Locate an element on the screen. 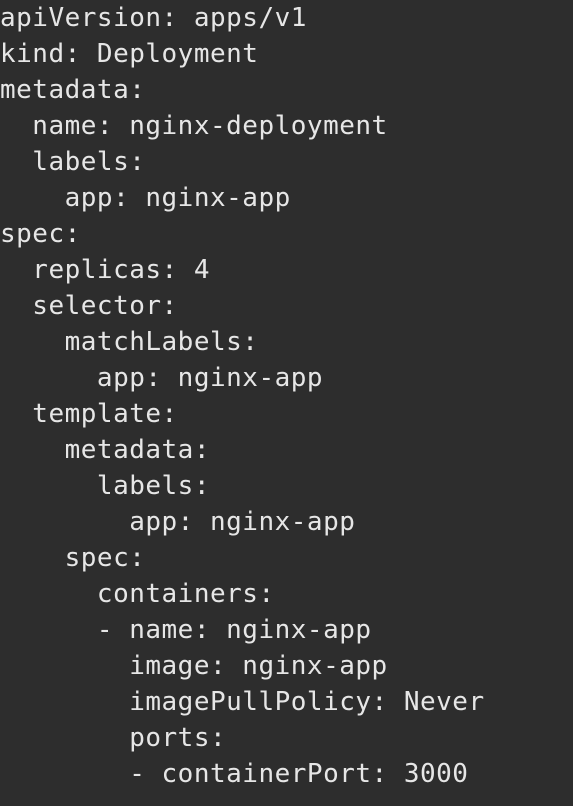  code-line-template-spec: spec: is located at coordinates (73, 558).